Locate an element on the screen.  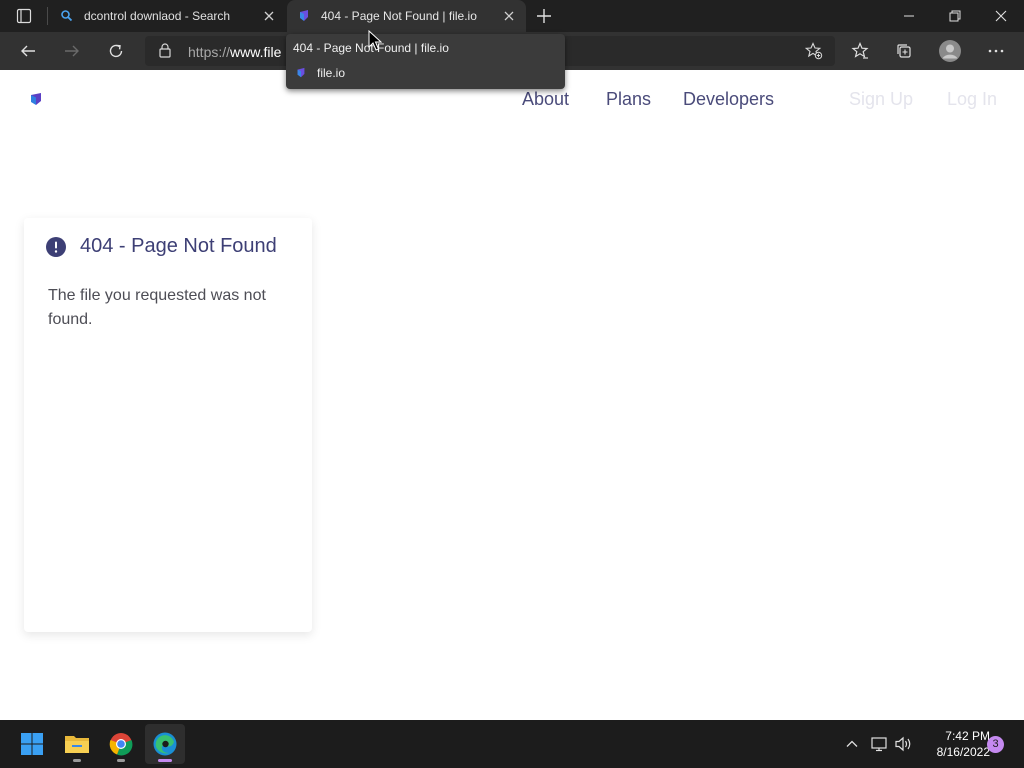
start-button is located at coordinates (32, 744).